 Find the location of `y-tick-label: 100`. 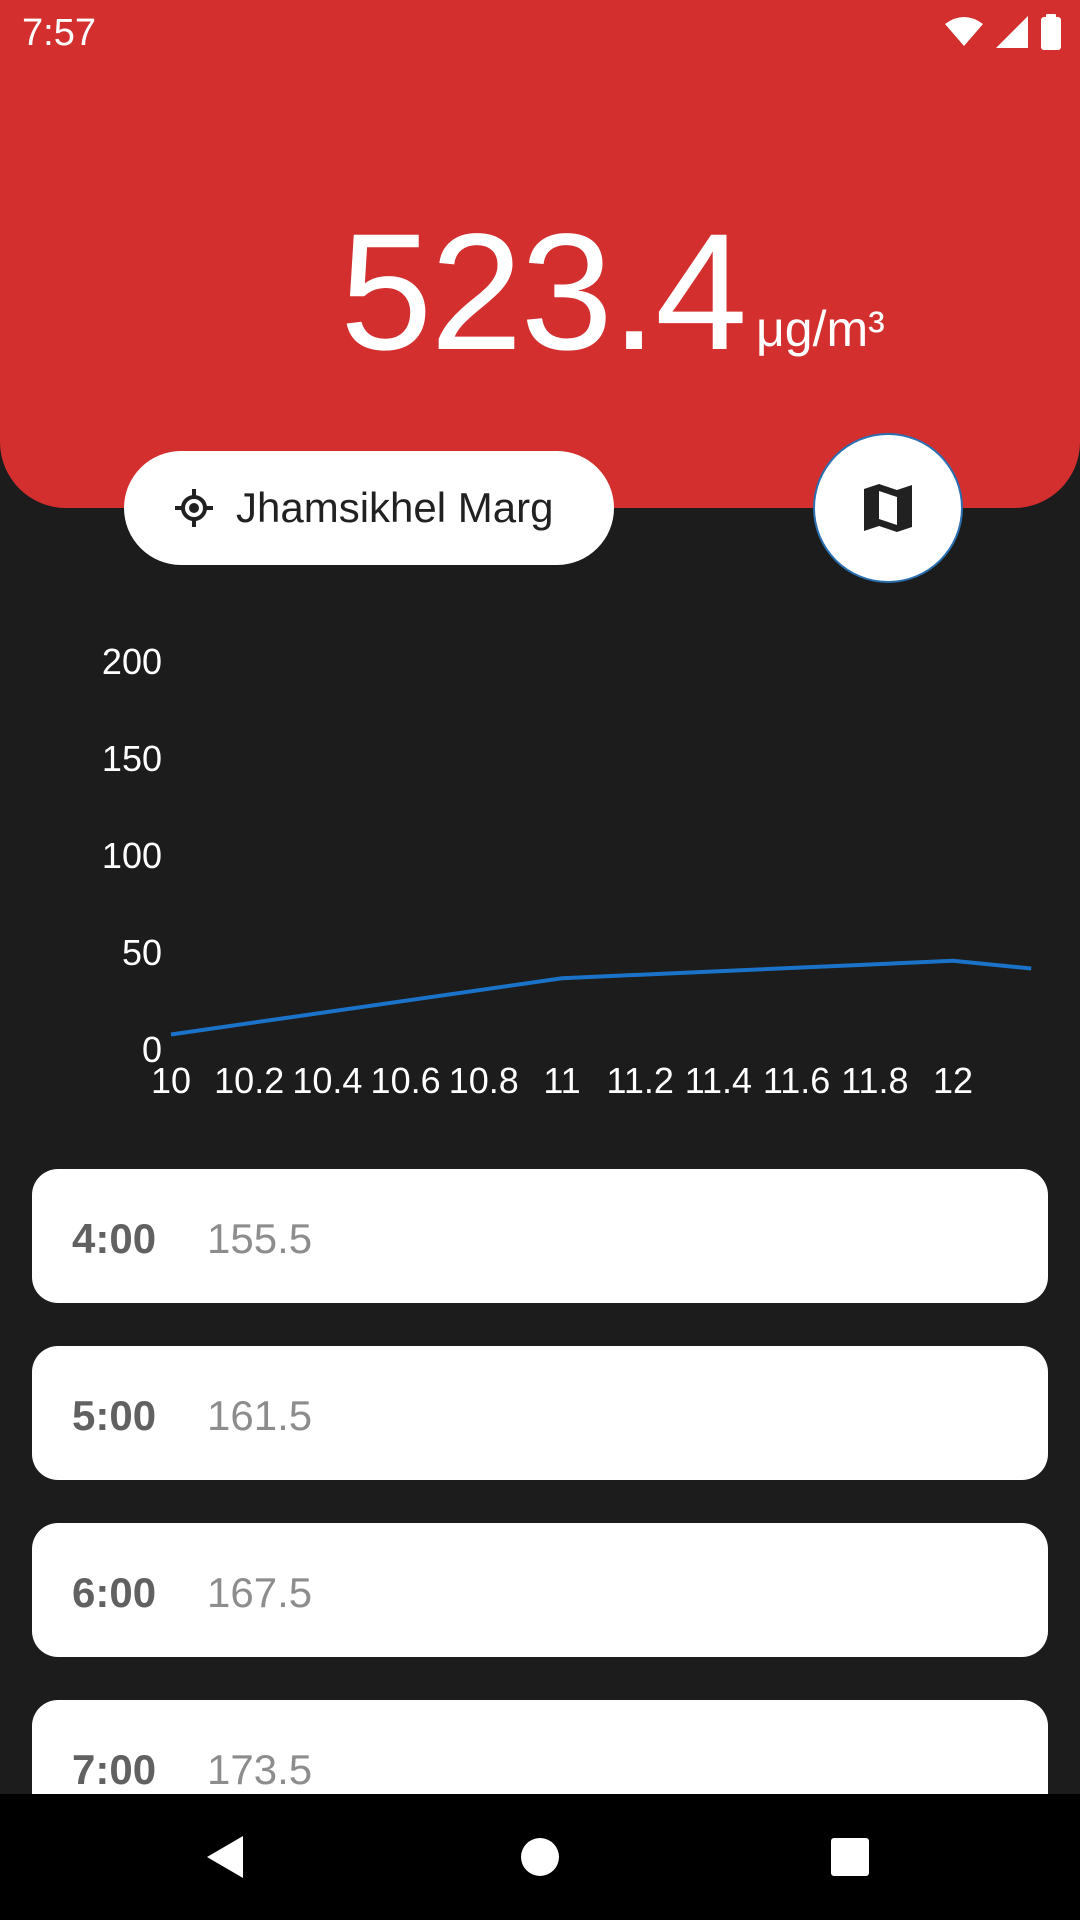

y-tick-label: 100 is located at coordinates (131, 855).